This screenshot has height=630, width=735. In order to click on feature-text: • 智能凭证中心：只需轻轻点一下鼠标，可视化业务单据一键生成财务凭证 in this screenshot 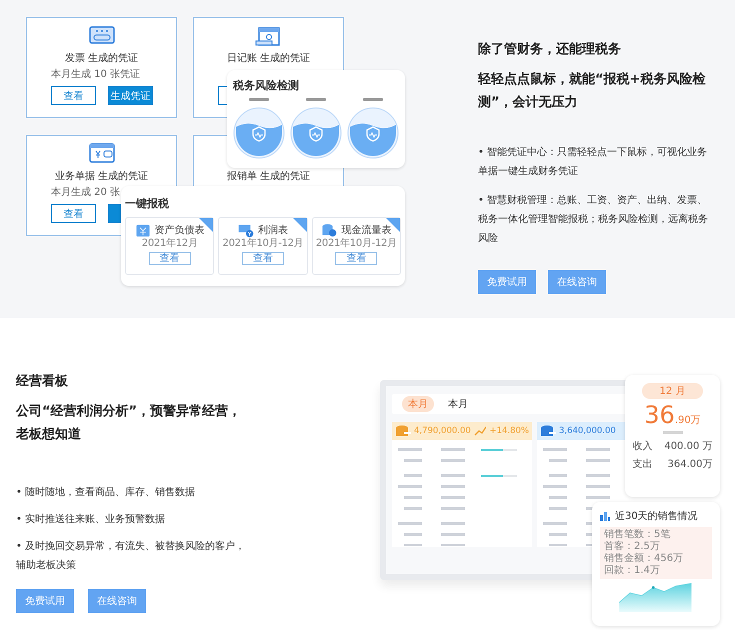, I will do `click(593, 162)`.